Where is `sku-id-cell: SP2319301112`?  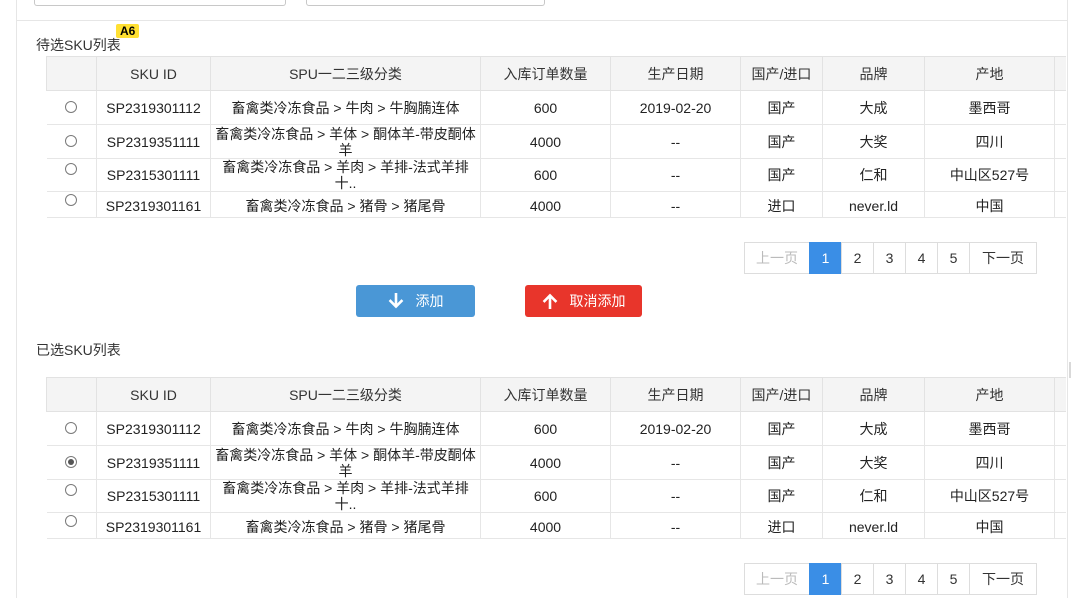
sku-id-cell: SP2319301112 is located at coordinates (153, 428).